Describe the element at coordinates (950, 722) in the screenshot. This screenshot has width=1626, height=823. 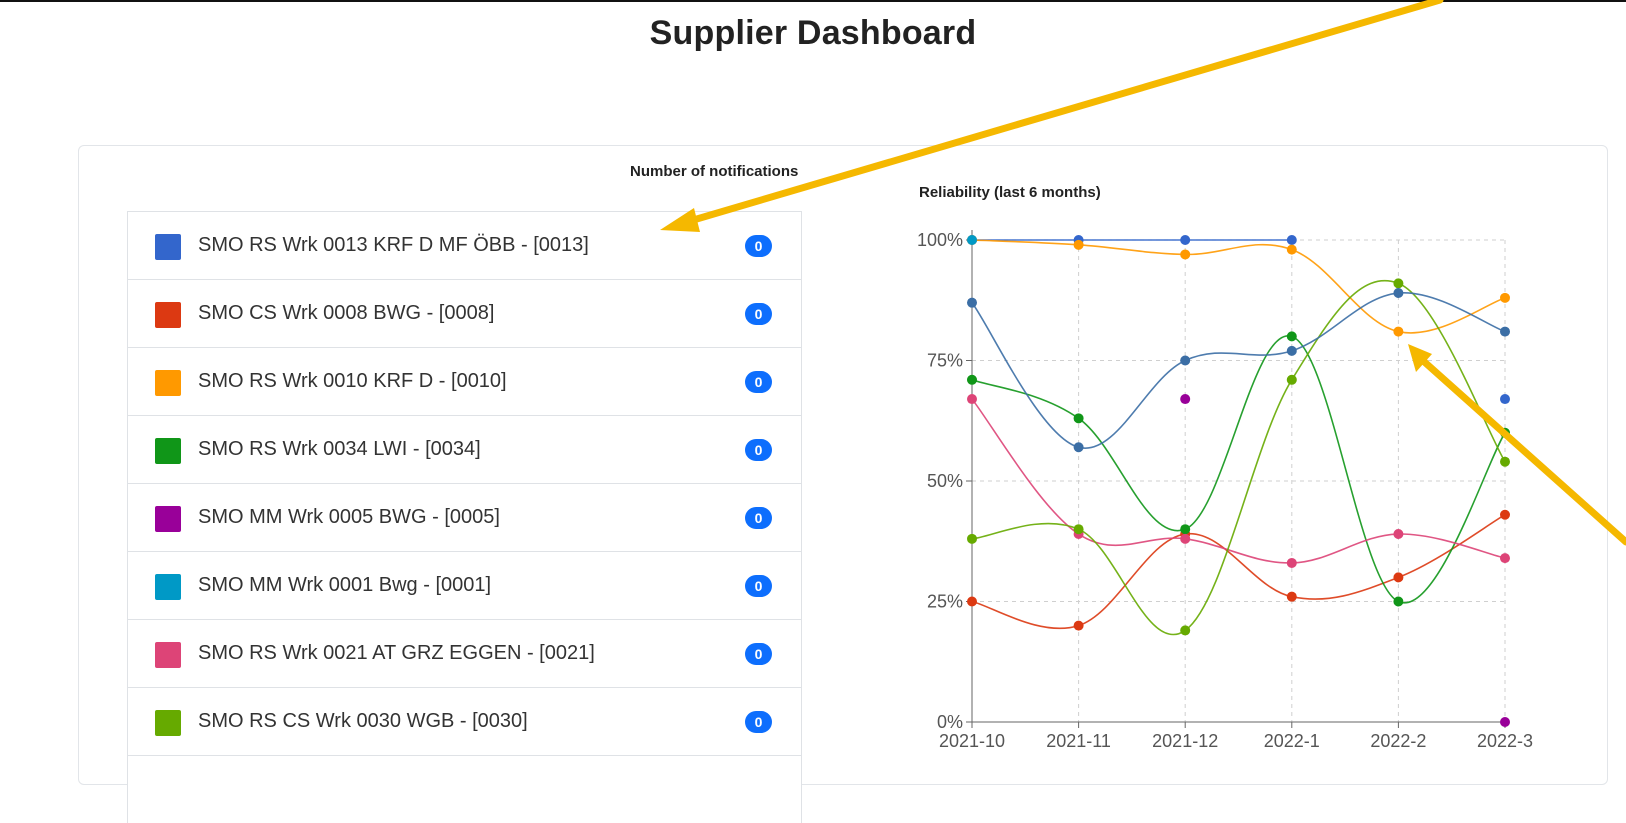
I see `y-tick-label: 0%` at that location.